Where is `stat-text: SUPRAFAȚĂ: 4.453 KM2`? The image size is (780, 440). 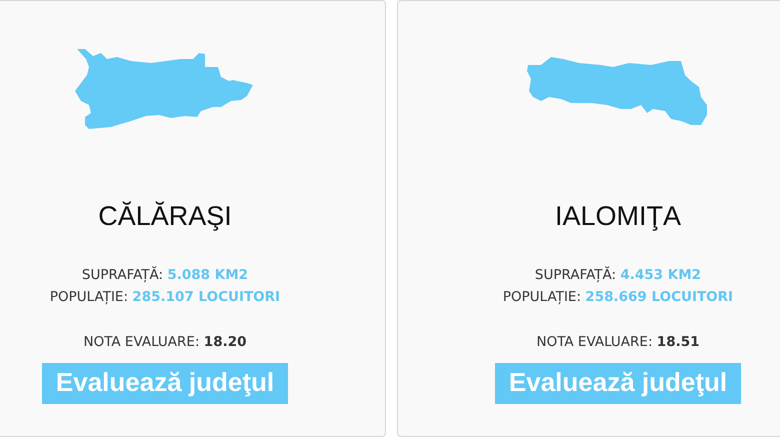
stat-text: SUPRAFAȚĂ: 4.453 KM2 is located at coordinates (618, 275).